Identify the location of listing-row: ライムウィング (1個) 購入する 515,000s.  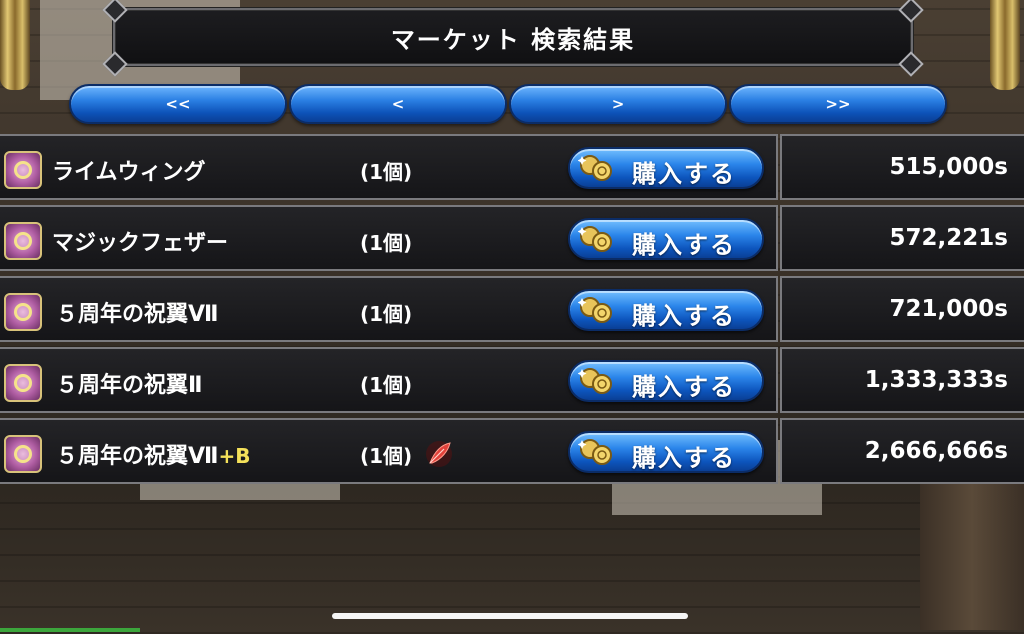
(512, 167).